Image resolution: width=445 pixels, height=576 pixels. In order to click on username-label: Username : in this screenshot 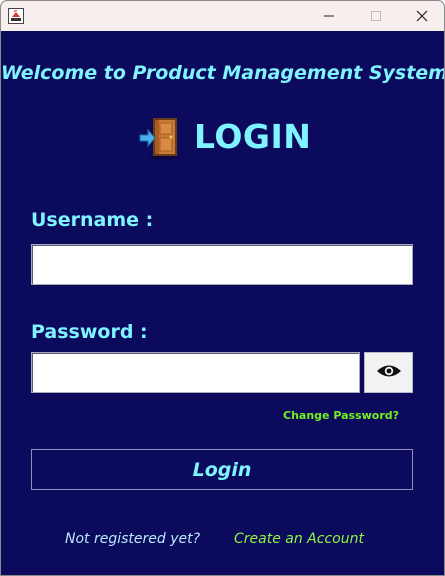, I will do `click(92, 220)`.